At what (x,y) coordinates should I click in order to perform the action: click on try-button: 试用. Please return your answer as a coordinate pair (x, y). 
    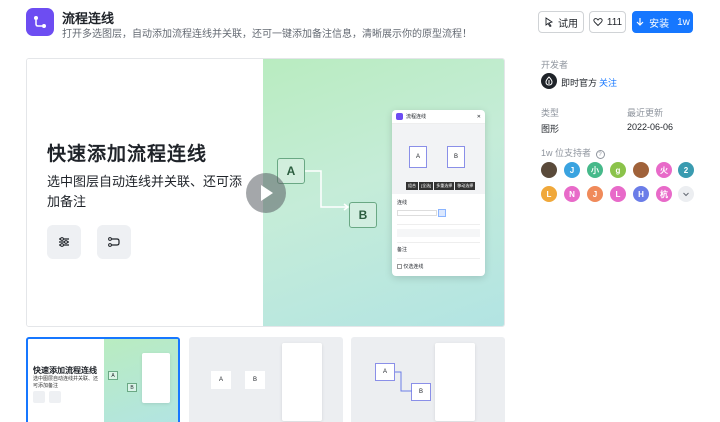
    Looking at the image, I should click on (561, 22).